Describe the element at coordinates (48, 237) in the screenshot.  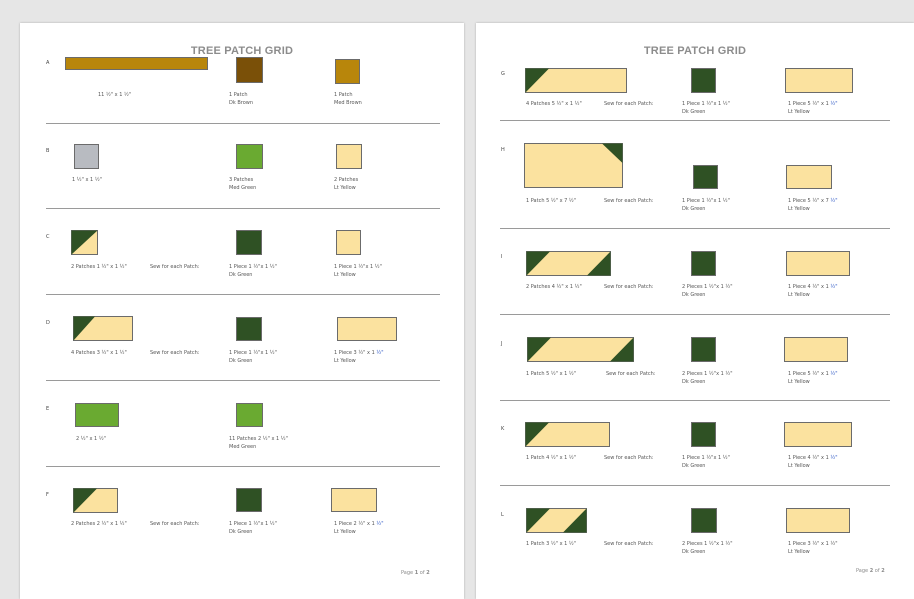
I see `row-letter: C` at that location.